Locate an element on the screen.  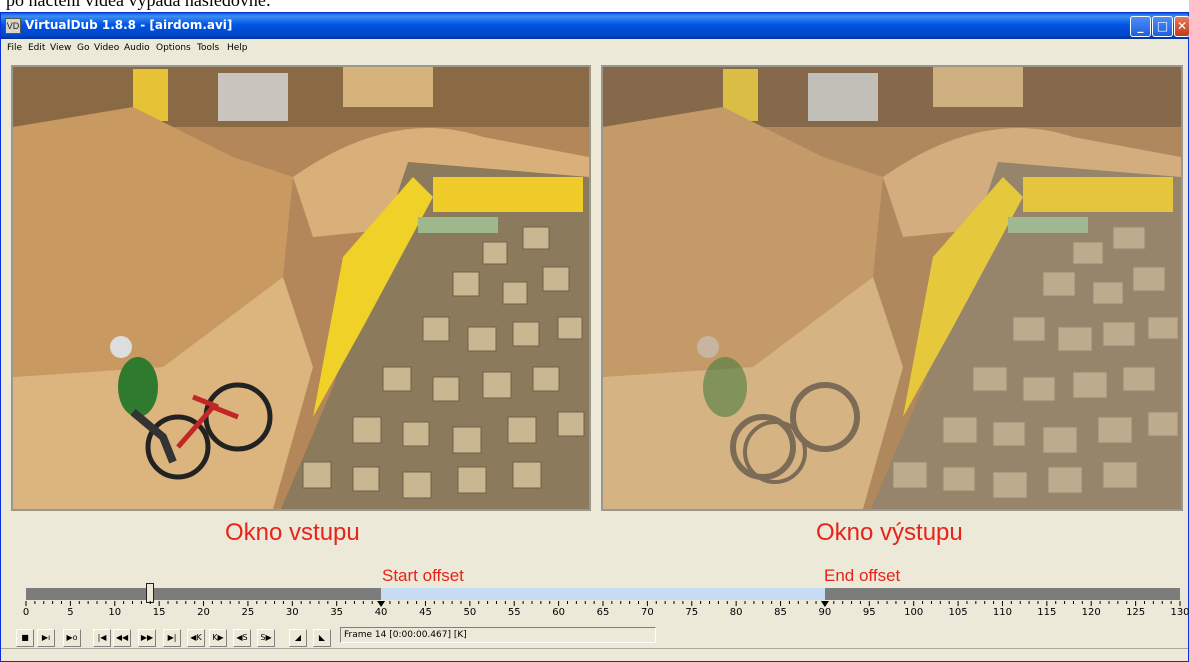
tick-label: 25 is located at coordinates (248, 612).